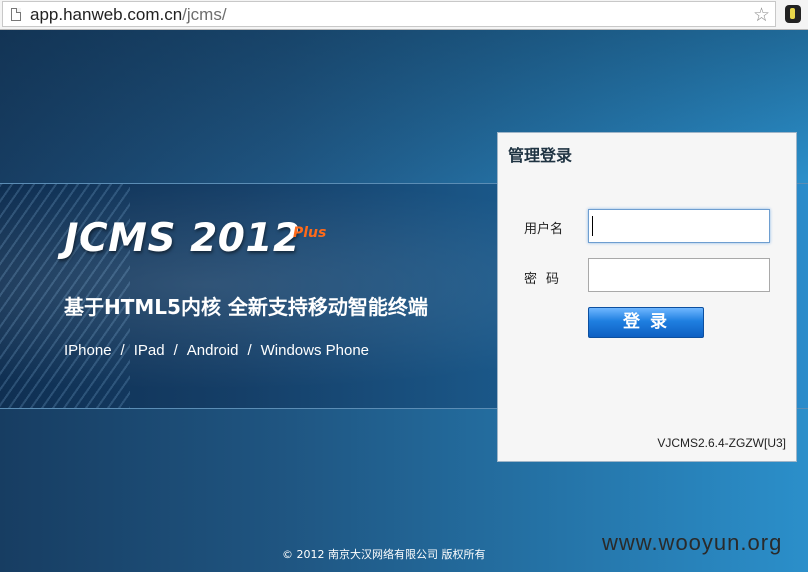  What do you see at coordinates (592, 226) in the screenshot?
I see `text-cursor` at bounding box center [592, 226].